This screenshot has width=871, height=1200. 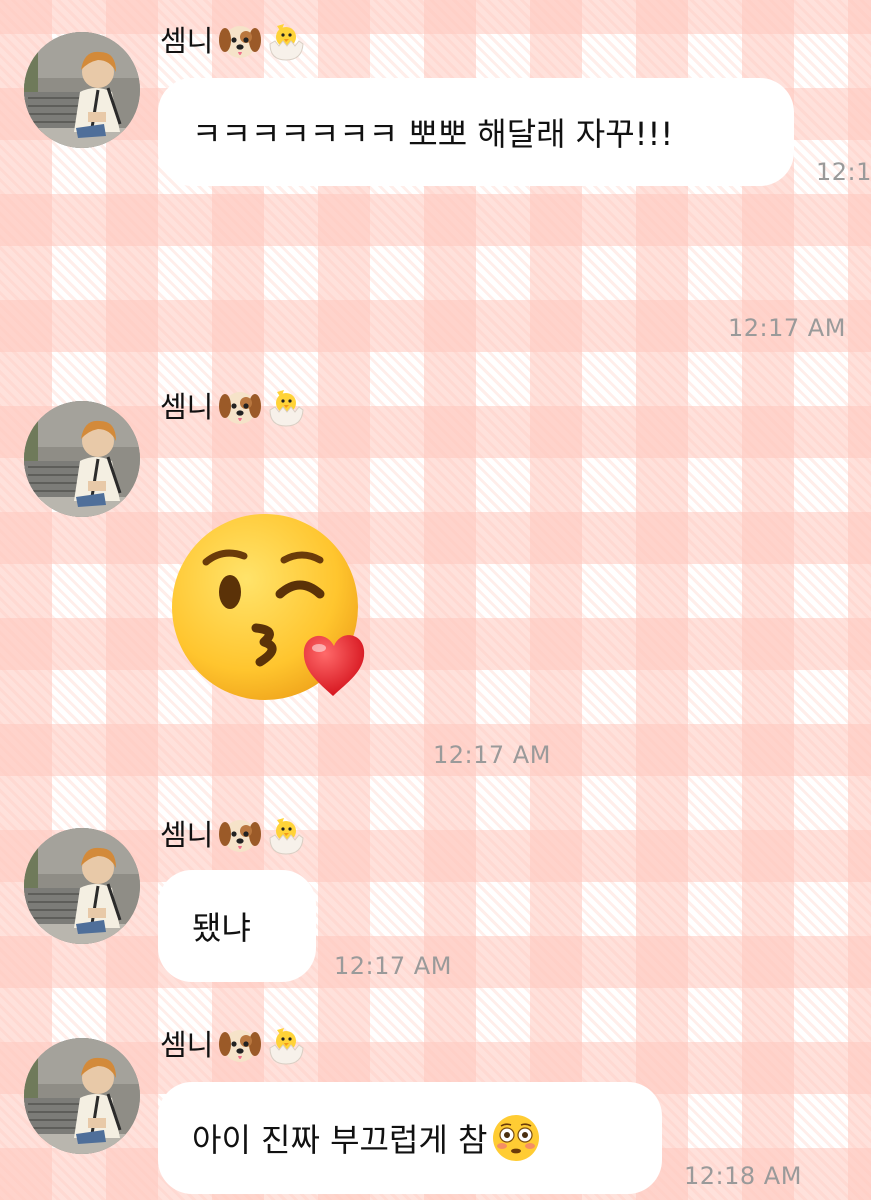 I want to click on message-bubble: 아이 진짜 부끄럽게 참, so click(x=410, y=1138).